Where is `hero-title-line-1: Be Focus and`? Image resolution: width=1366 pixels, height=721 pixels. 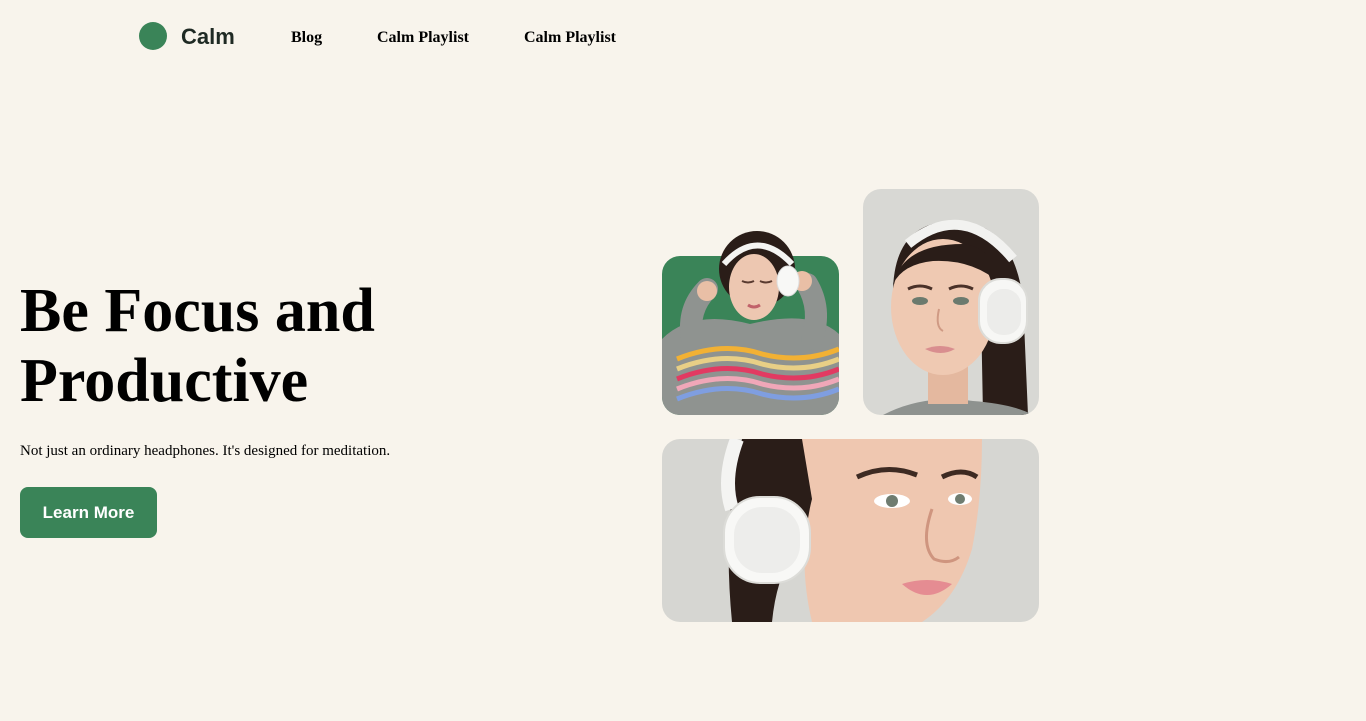 hero-title-line-1: Be Focus and is located at coordinates (197, 311).